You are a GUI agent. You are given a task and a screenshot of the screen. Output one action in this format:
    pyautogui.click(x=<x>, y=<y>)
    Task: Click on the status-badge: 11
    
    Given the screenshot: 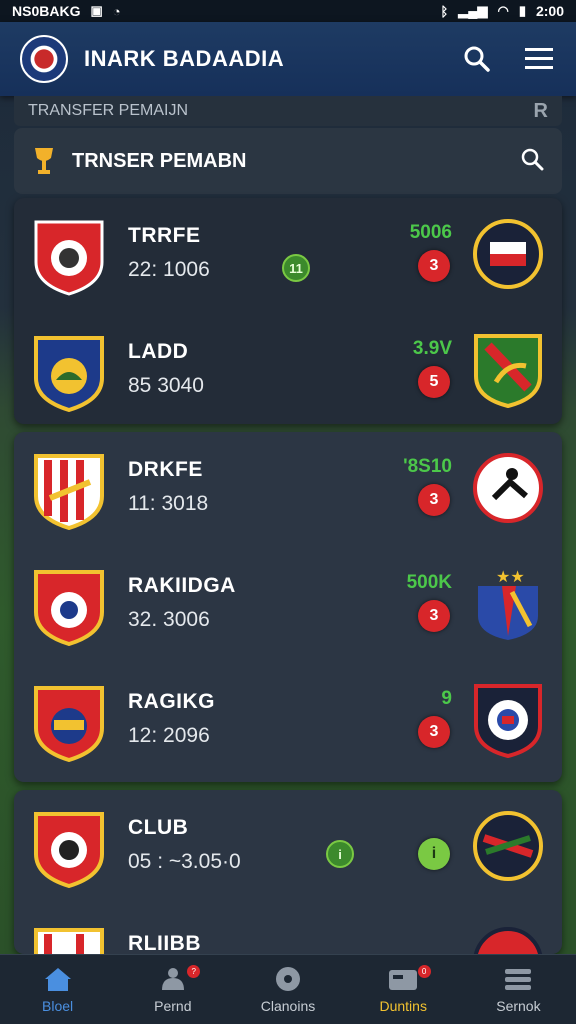 What is the action you would take?
    pyautogui.click(x=296, y=268)
    